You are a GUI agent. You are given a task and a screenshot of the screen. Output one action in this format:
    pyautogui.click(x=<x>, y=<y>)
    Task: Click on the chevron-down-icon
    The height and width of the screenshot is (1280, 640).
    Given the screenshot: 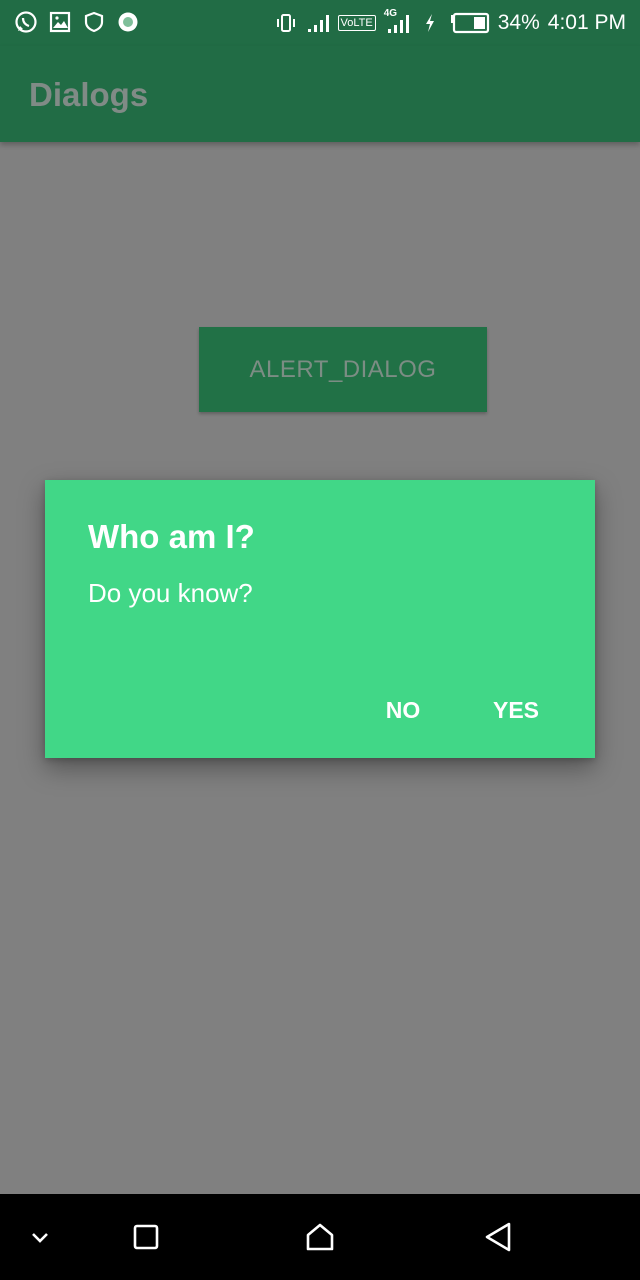 What is the action you would take?
    pyautogui.click(x=40, y=1237)
    